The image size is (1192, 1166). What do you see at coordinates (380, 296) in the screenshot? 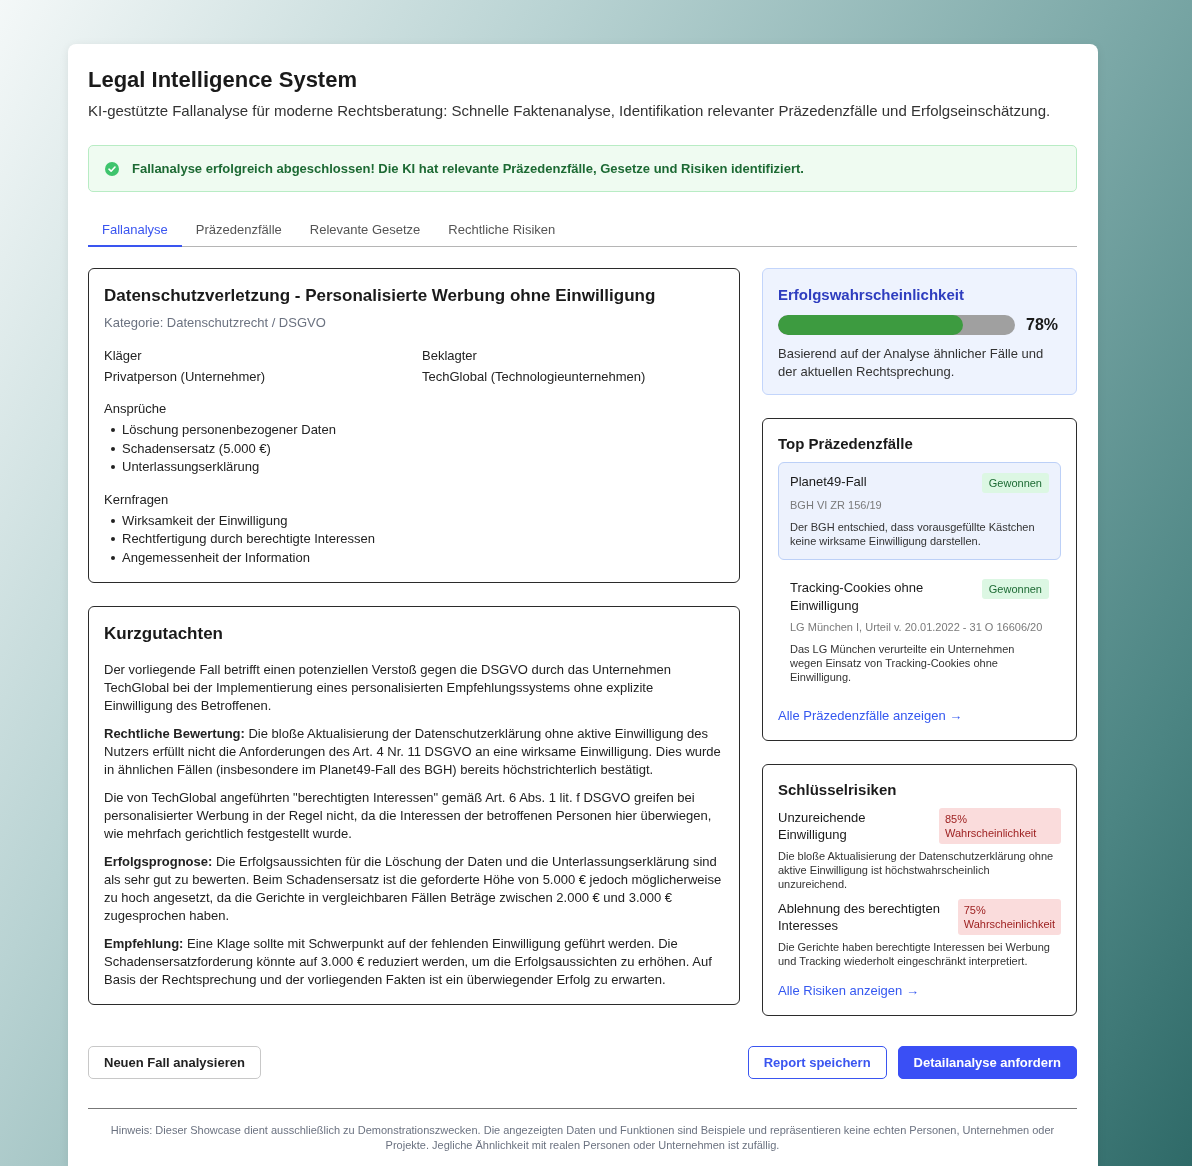
I see `case-title: Datenschutzverletzung - Personalisierte Werbung ohne Einwilligung` at bounding box center [380, 296].